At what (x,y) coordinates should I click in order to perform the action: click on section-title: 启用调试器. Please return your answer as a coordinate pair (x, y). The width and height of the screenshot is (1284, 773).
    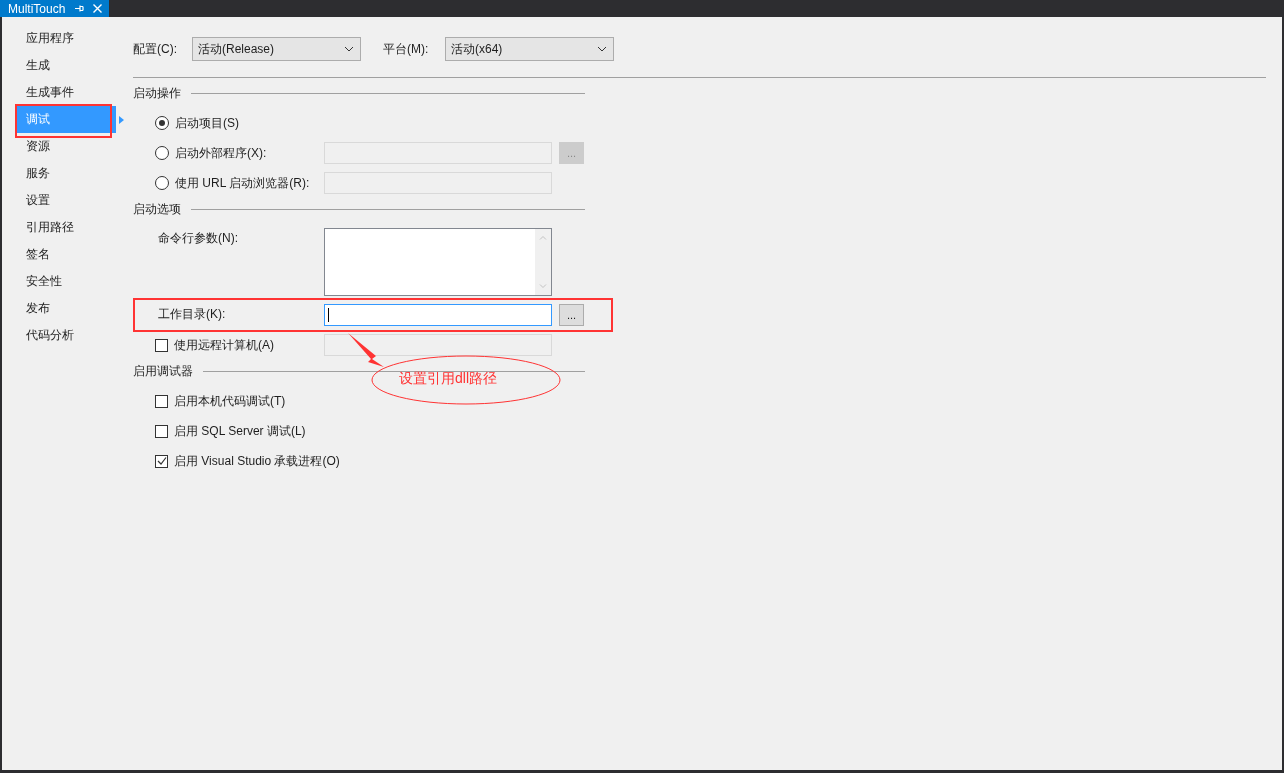
    Looking at the image, I should click on (163, 371).